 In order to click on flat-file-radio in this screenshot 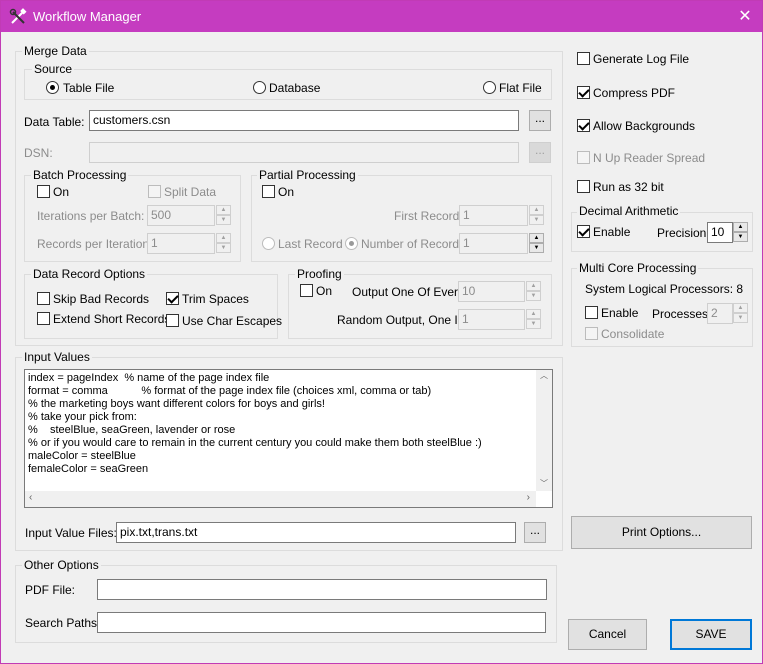, I will do `click(489, 87)`.